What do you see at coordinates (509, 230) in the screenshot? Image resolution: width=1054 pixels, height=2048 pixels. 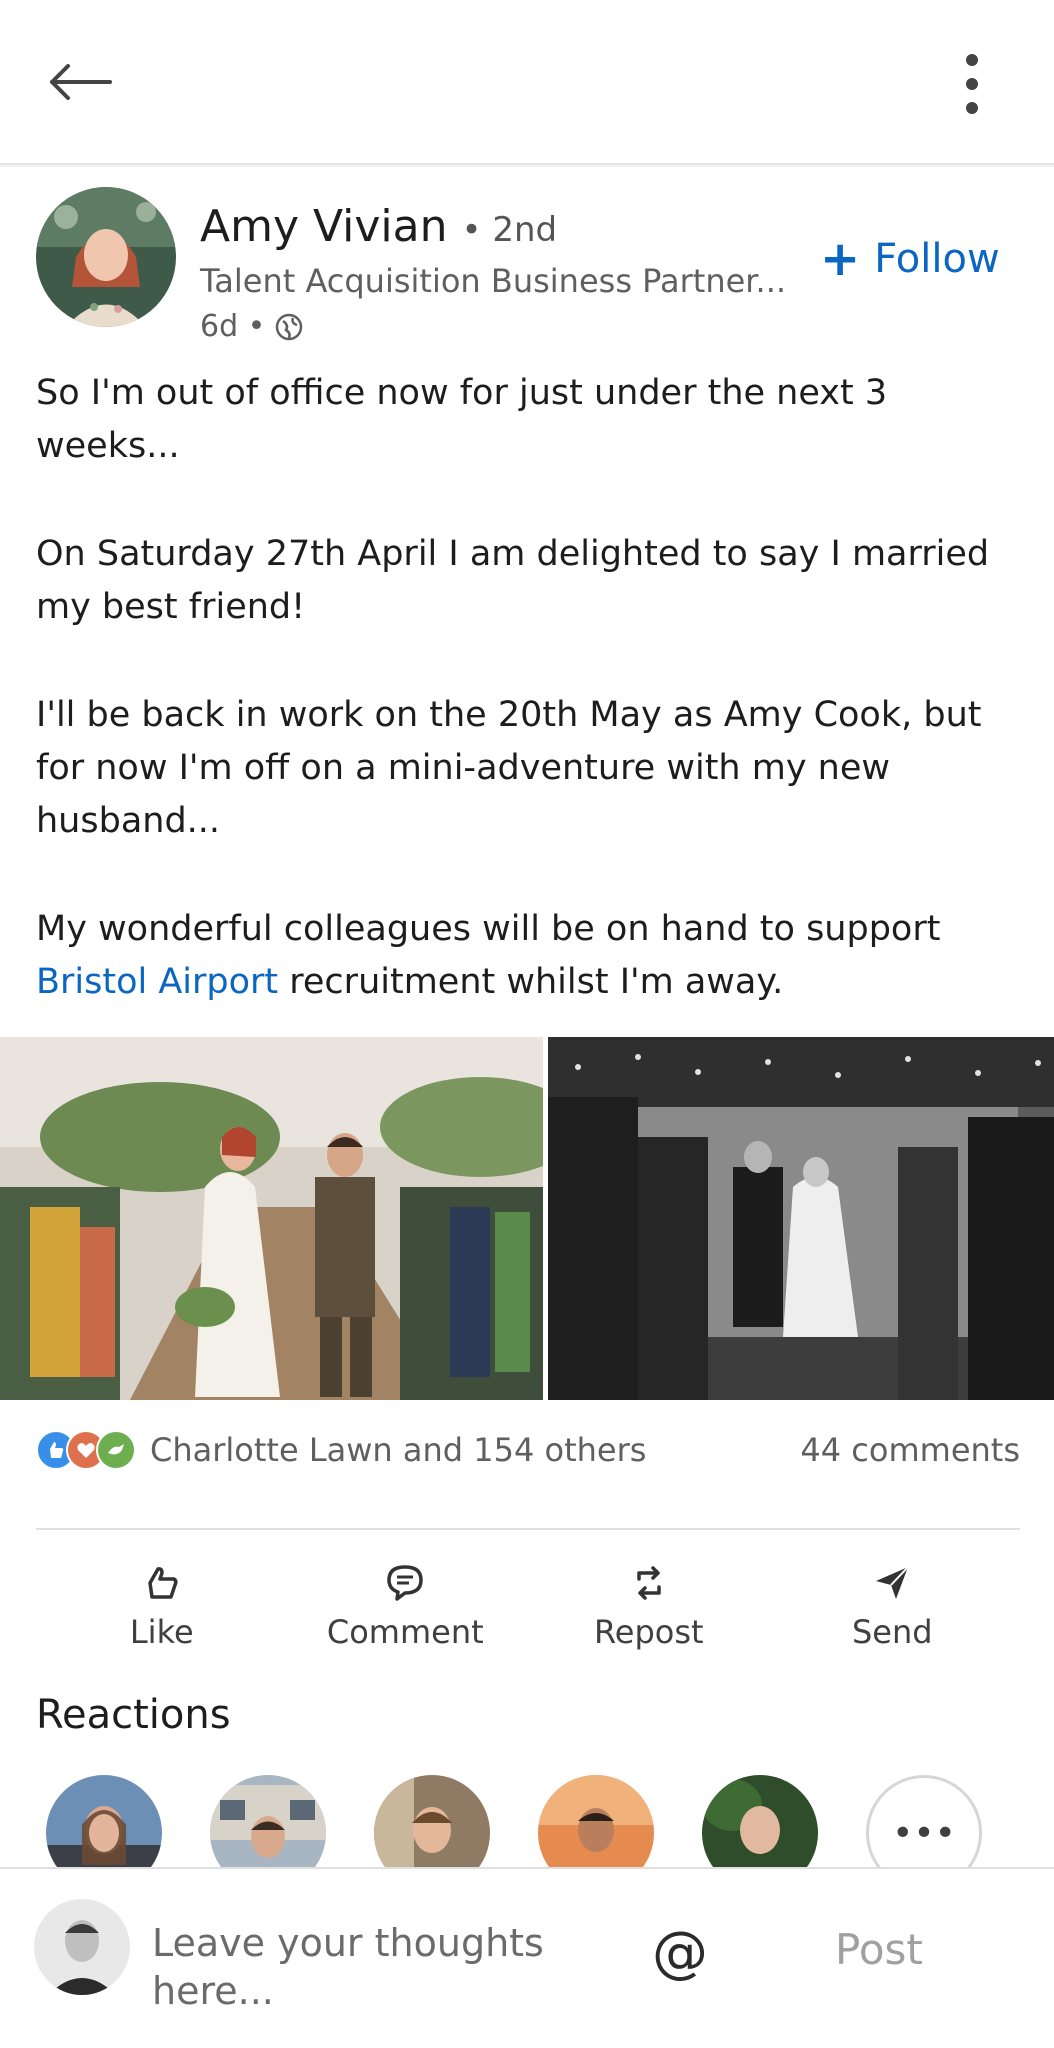 I see `connection-degree: • 2nd` at bounding box center [509, 230].